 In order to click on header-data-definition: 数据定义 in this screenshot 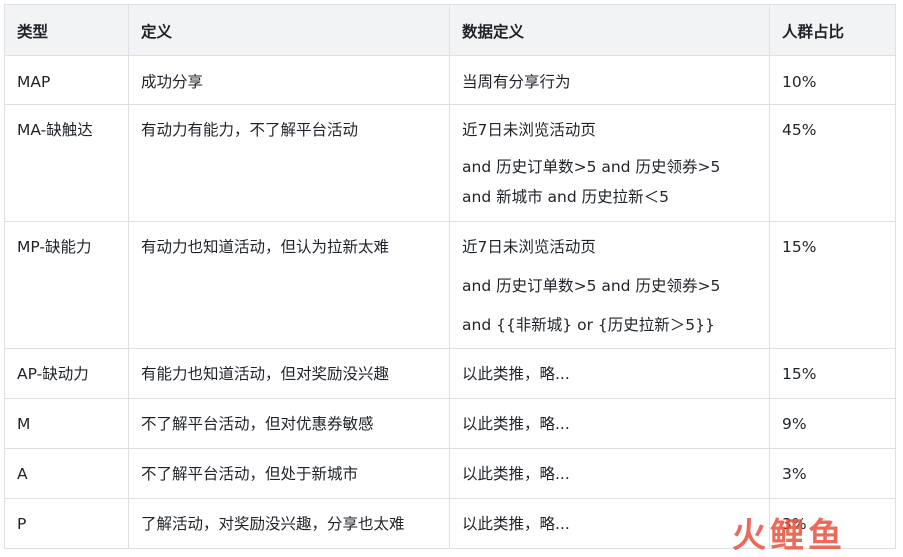, I will do `click(609, 30)`.